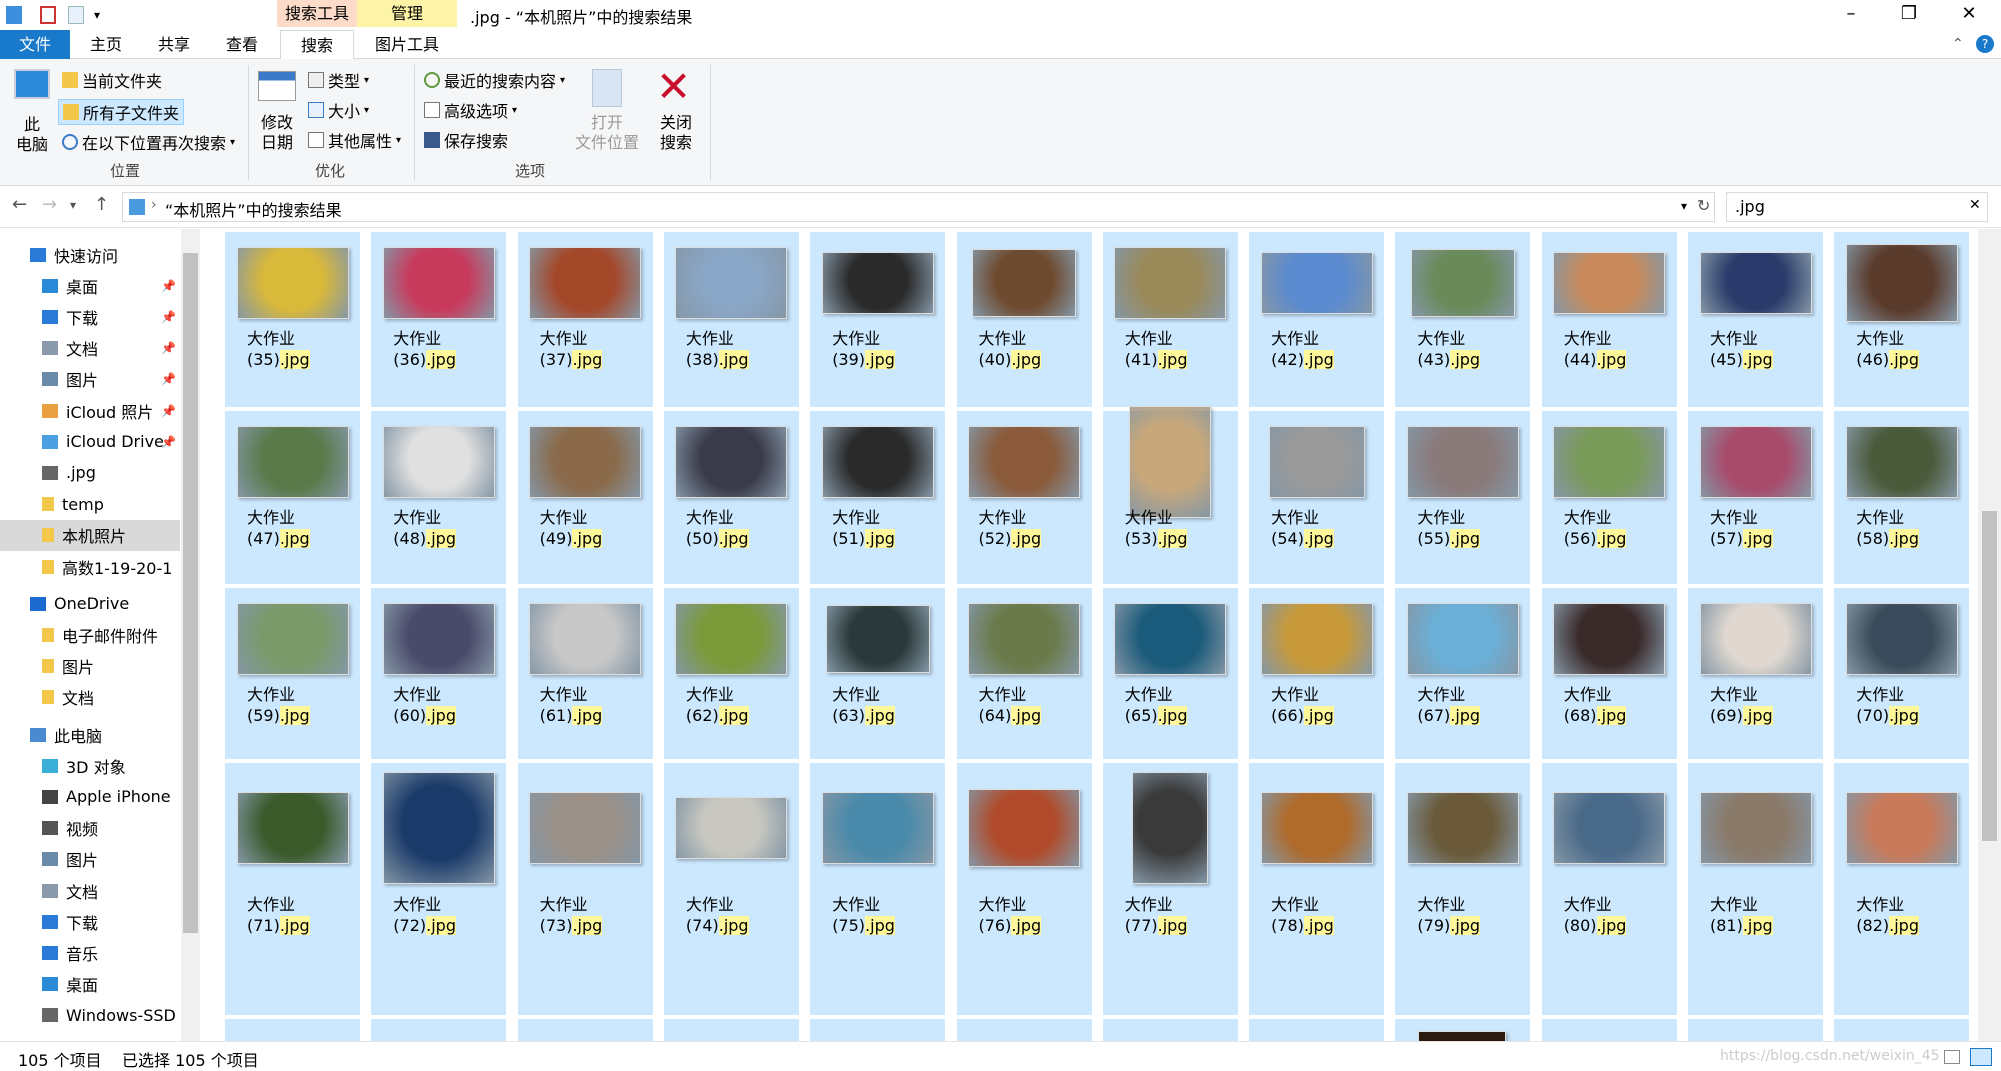  What do you see at coordinates (466, 140) in the screenshot?
I see `save-search-button: 保存搜索` at bounding box center [466, 140].